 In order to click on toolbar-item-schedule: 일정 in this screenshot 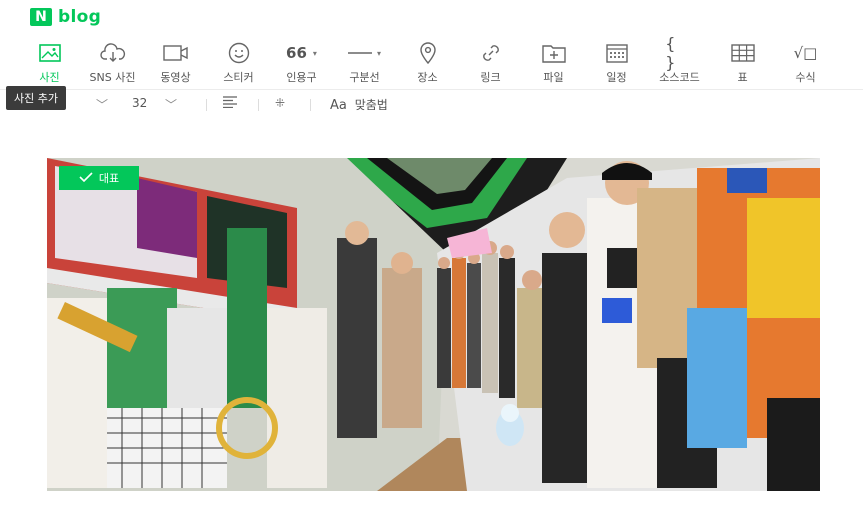, I will do `click(616, 65)`.